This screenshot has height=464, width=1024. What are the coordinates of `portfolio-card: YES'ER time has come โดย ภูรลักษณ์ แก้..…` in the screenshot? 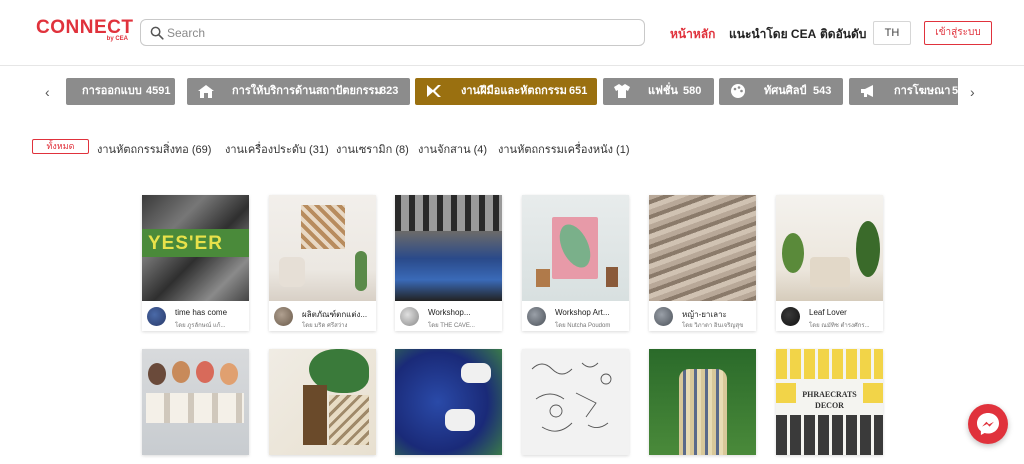 It's located at (195, 263).